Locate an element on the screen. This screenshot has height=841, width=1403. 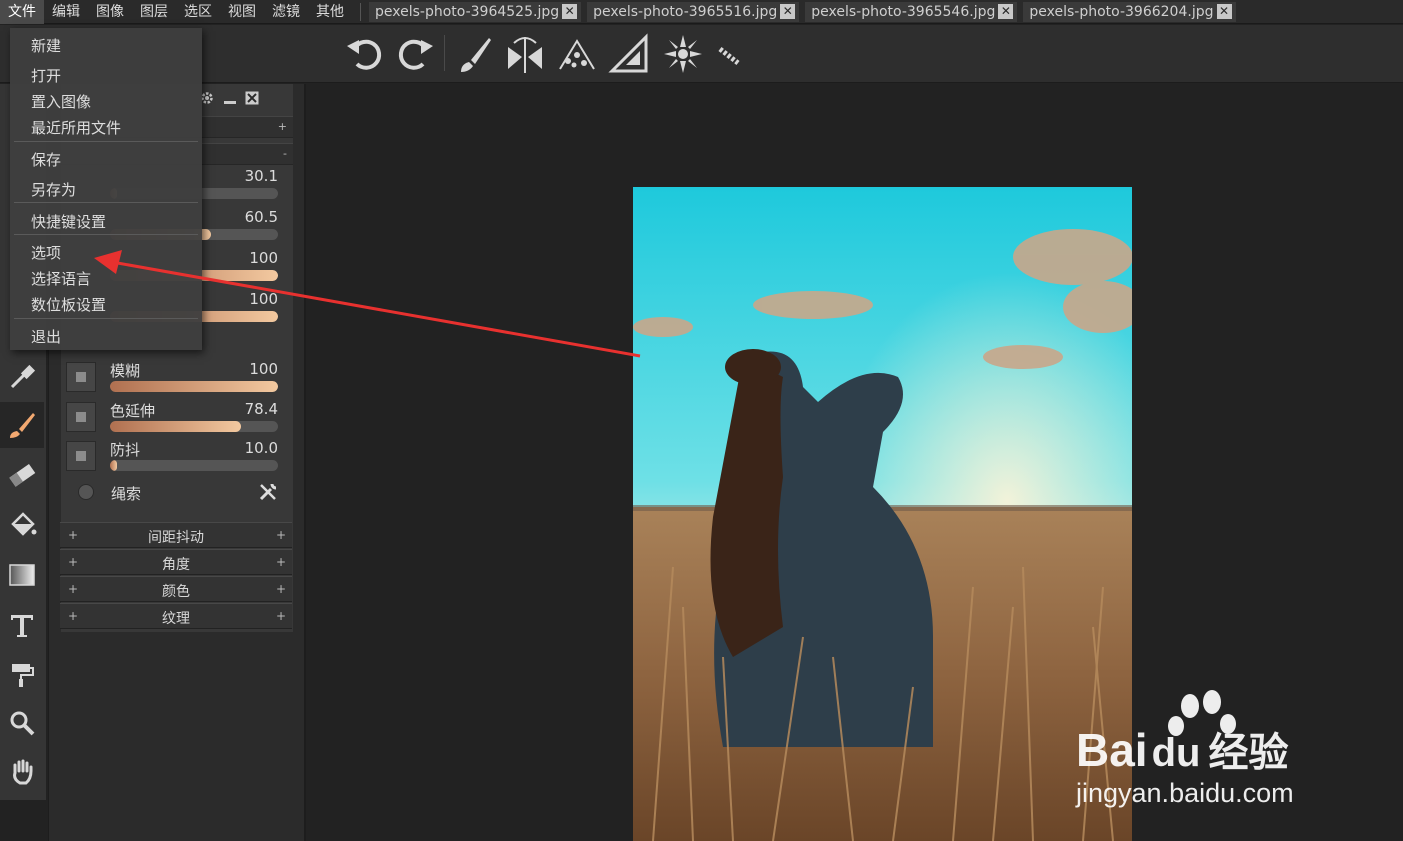
lasso-radio is located at coordinates (86, 492).